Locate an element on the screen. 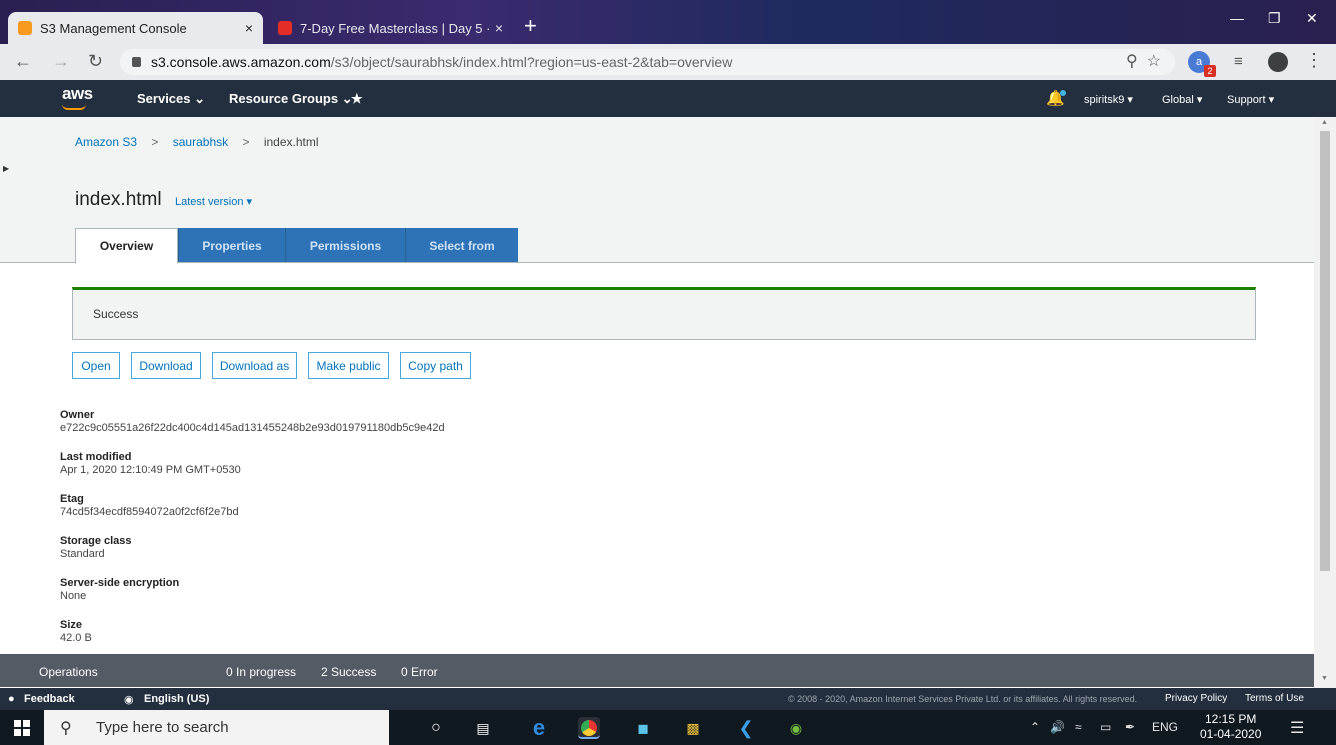  property-label: Etag is located at coordinates (72, 499).